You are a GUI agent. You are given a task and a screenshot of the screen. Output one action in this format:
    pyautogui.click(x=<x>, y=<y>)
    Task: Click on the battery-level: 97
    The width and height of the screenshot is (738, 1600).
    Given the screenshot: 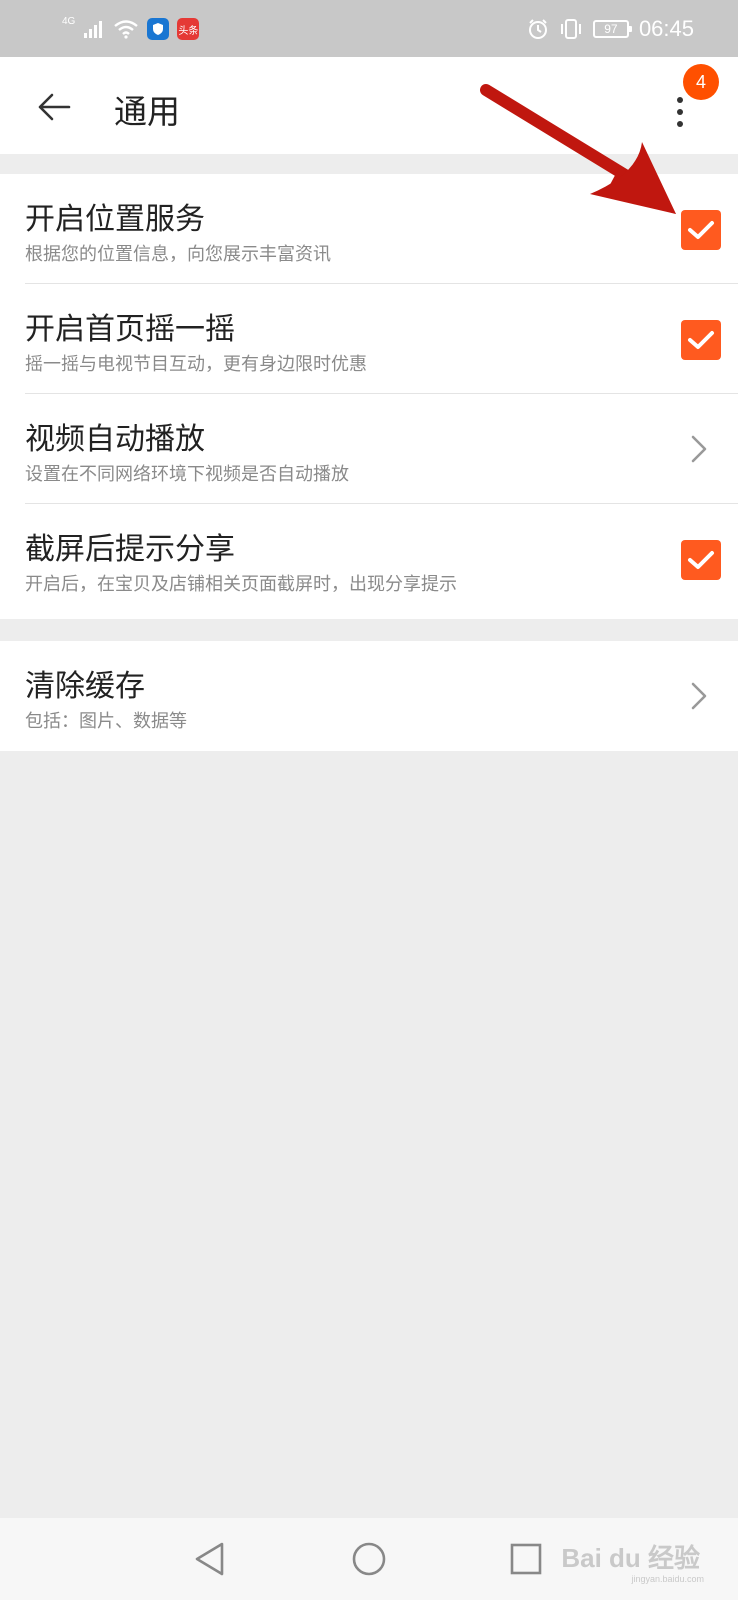 What is the action you would take?
    pyautogui.click(x=611, y=29)
    